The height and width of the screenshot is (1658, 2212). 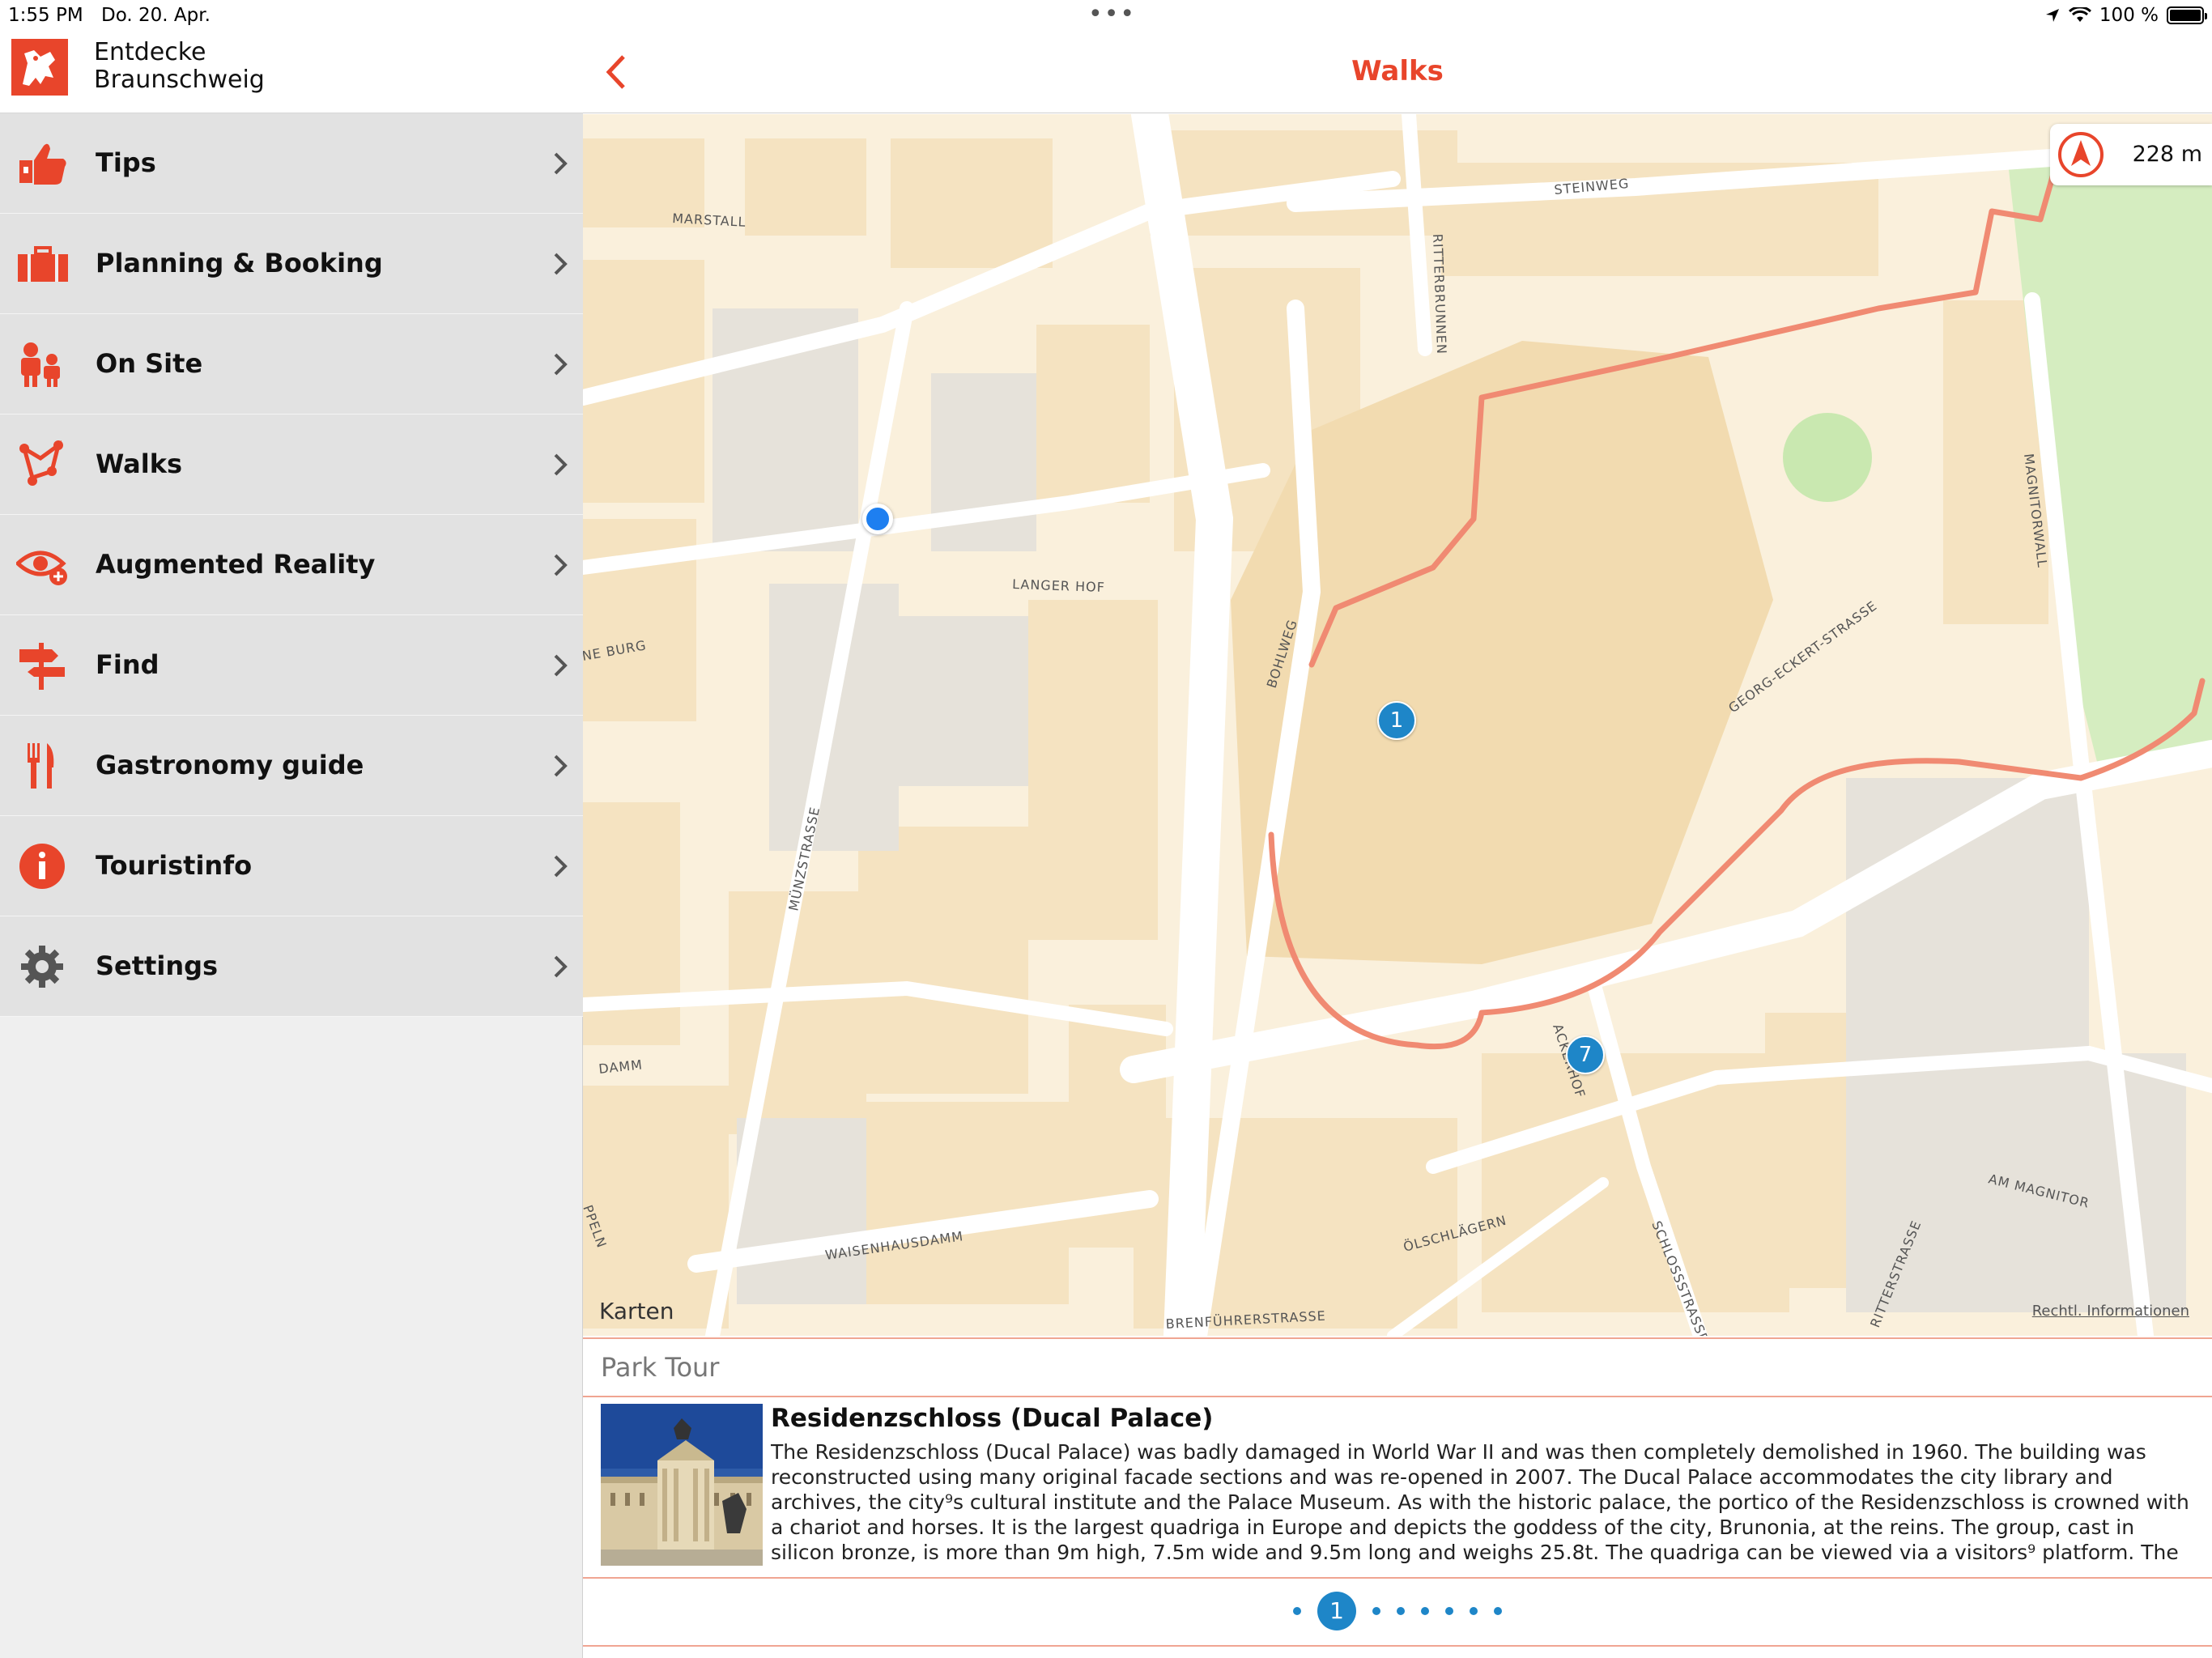 I want to click on street-label: DAMM, so click(x=620, y=1066).